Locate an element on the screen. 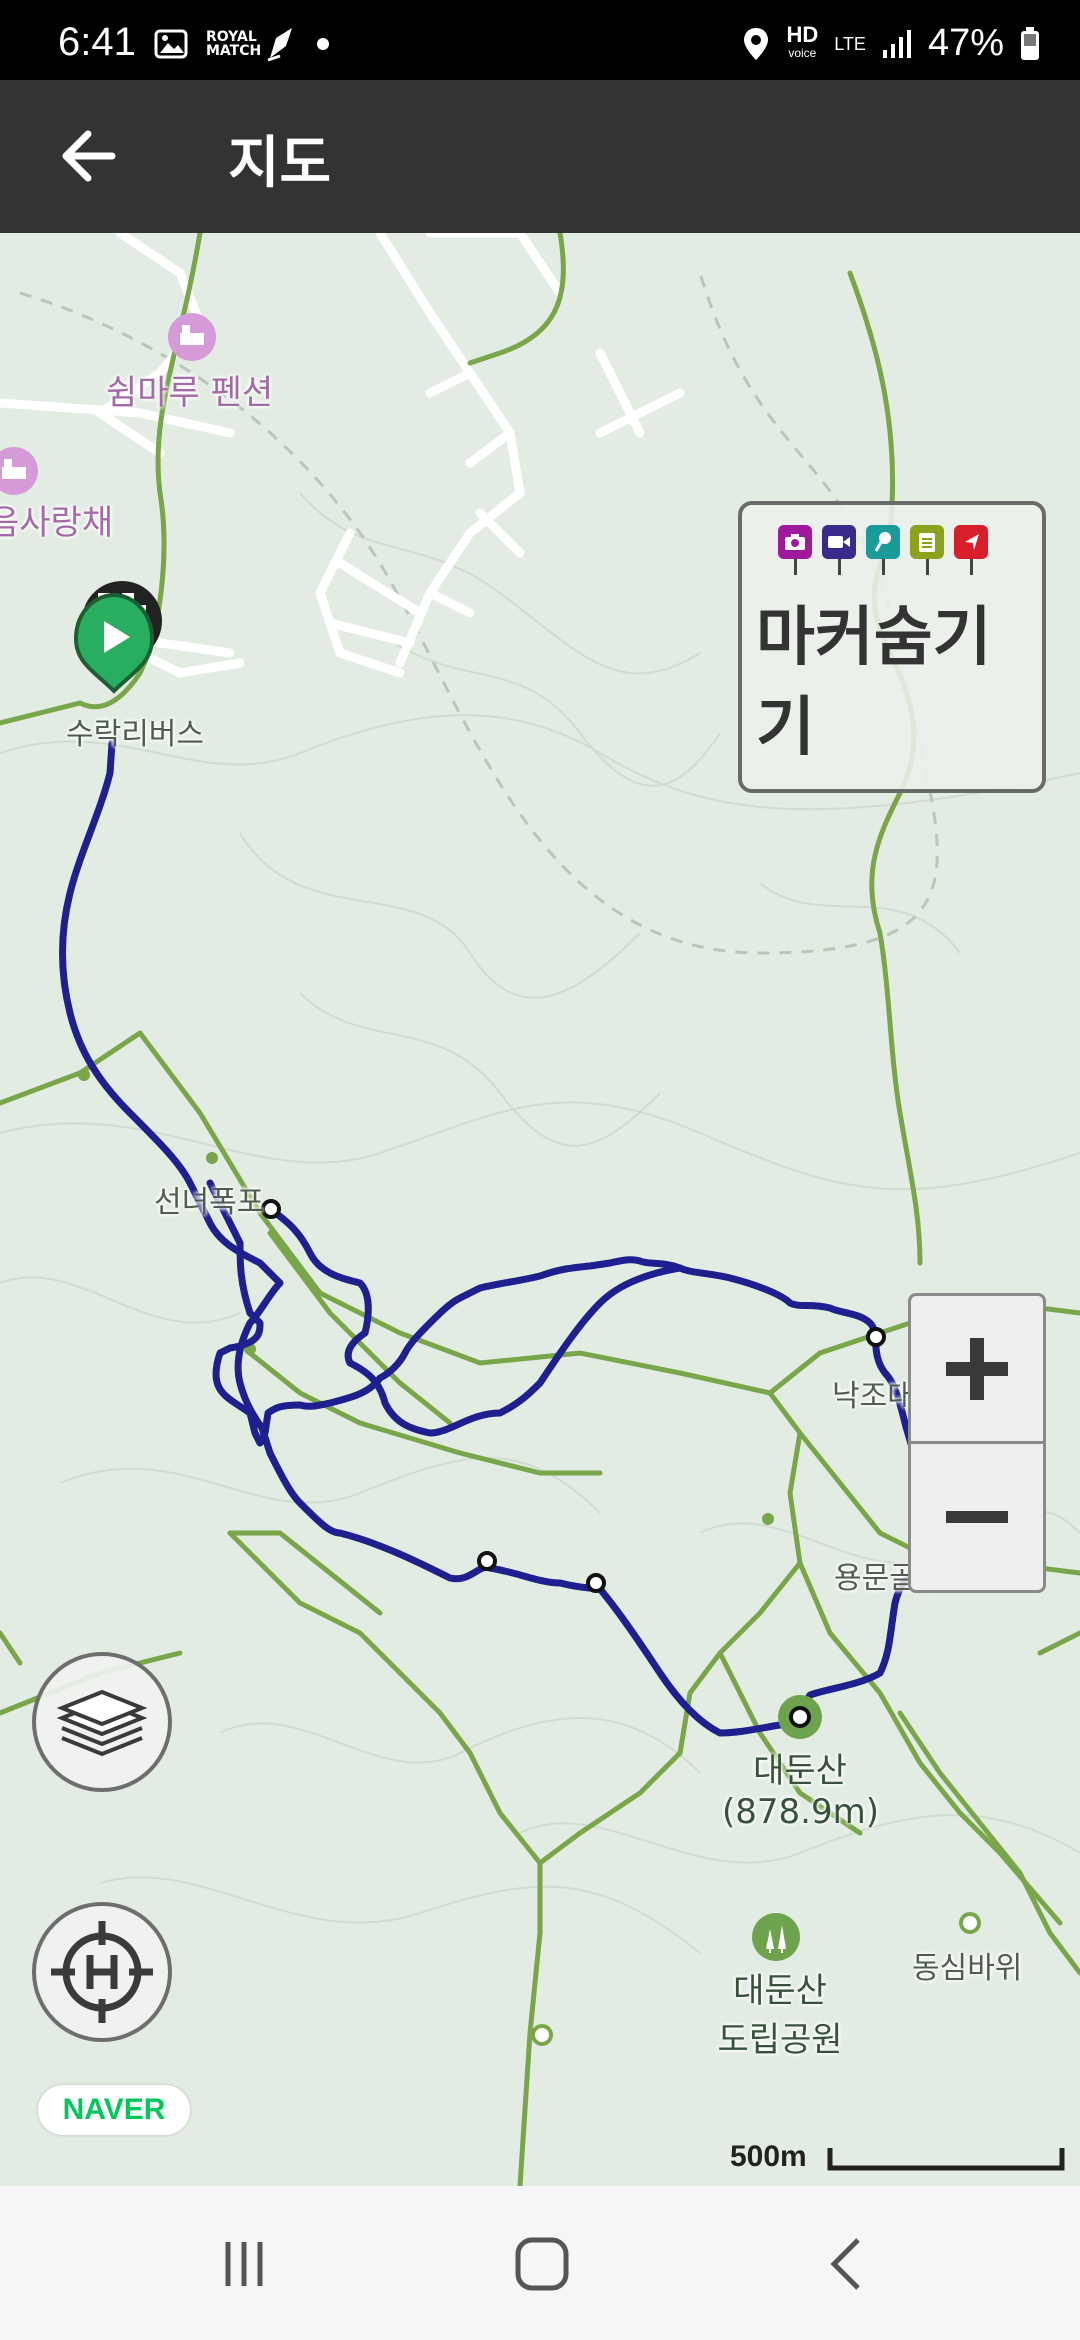 This screenshot has height=2340, width=1080. marker-hide-label: 마커숨기기 is located at coordinates (874, 683).